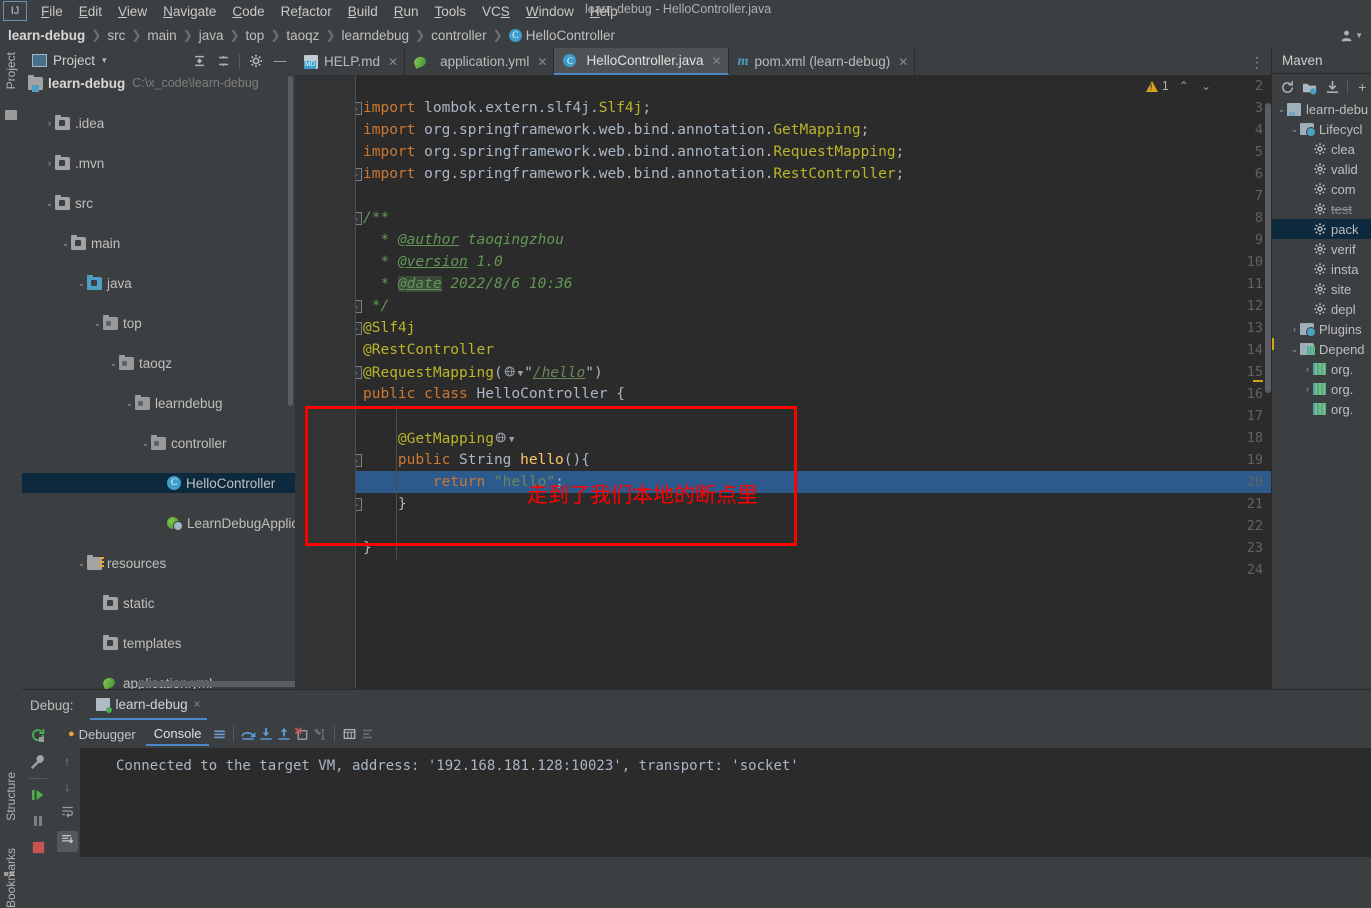  Describe the element at coordinates (158, 203) in the screenshot. I see `tree-item: ⌄ src` at that location.